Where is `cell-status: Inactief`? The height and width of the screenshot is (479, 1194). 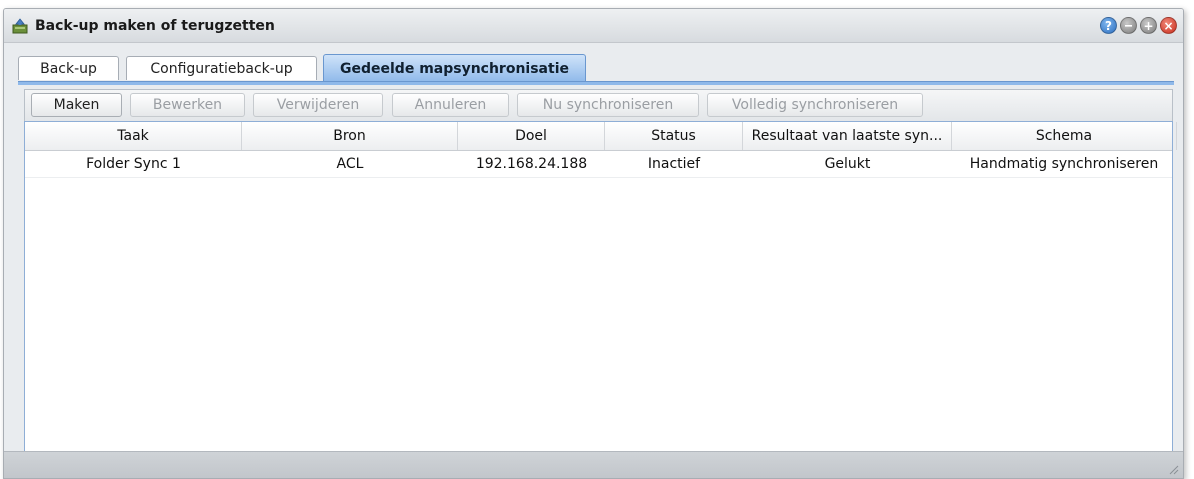
cell-status: Inactief is located at coordinates (674, 164).